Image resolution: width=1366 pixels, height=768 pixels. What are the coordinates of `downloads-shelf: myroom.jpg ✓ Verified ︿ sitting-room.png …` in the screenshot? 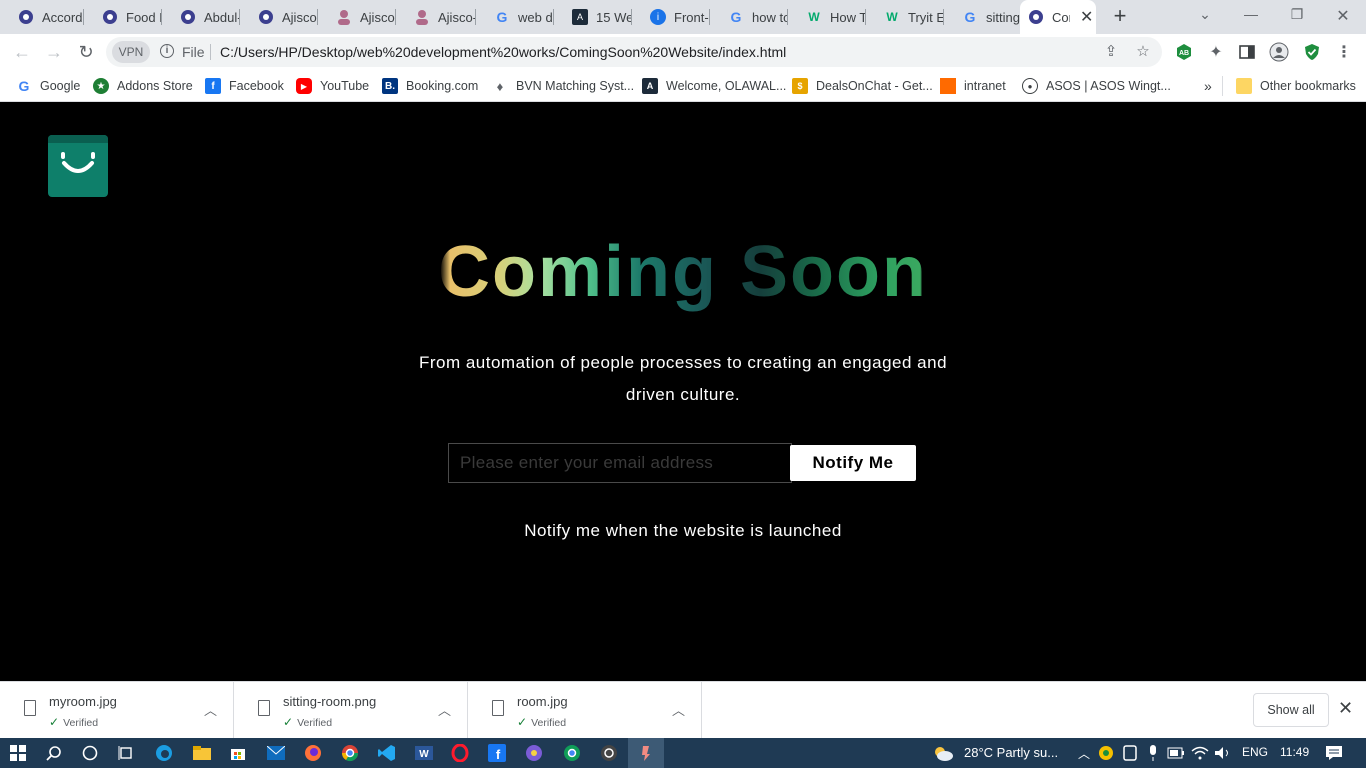 It's located at (683, 710).